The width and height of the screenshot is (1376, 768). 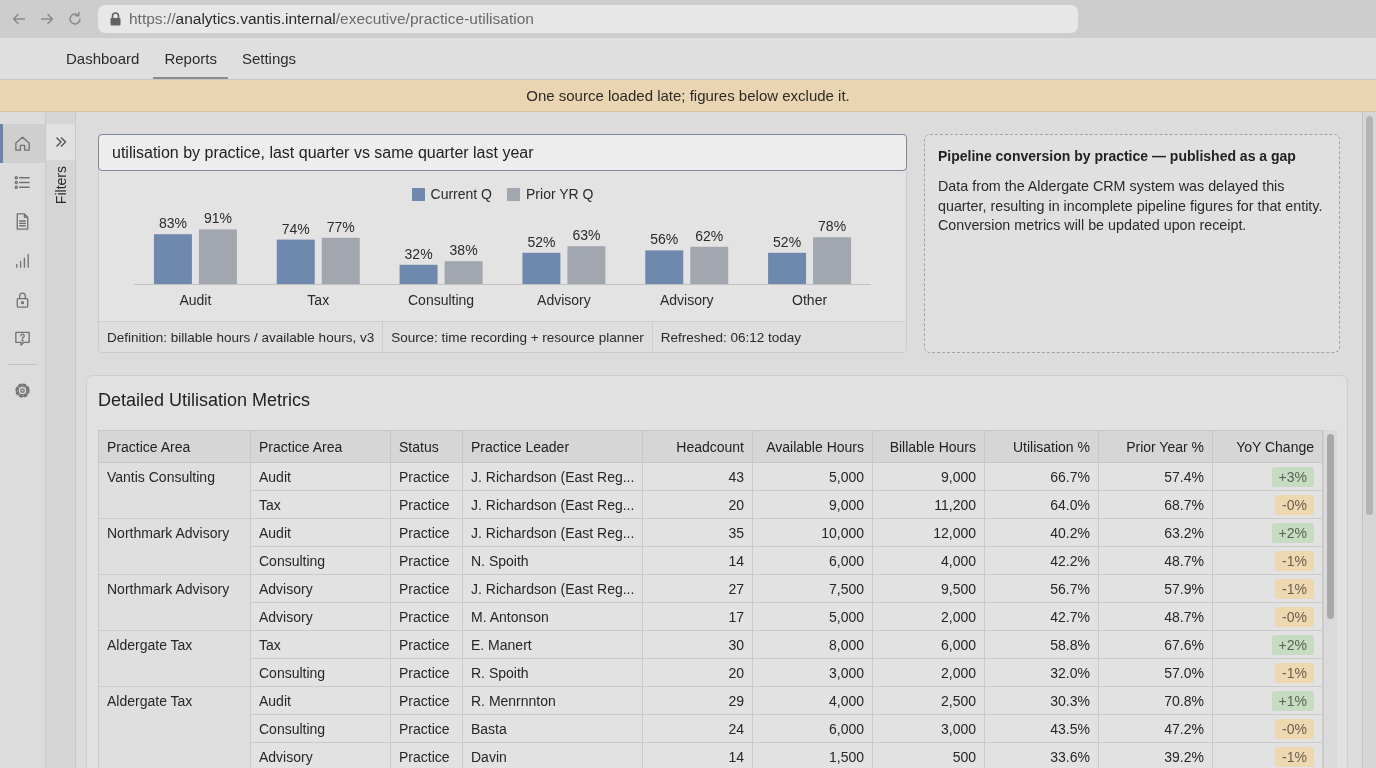 What do you see at coordinates (810, 300) in the screenshot?
I see `category-label: Other` at bounding box center [810, 300].